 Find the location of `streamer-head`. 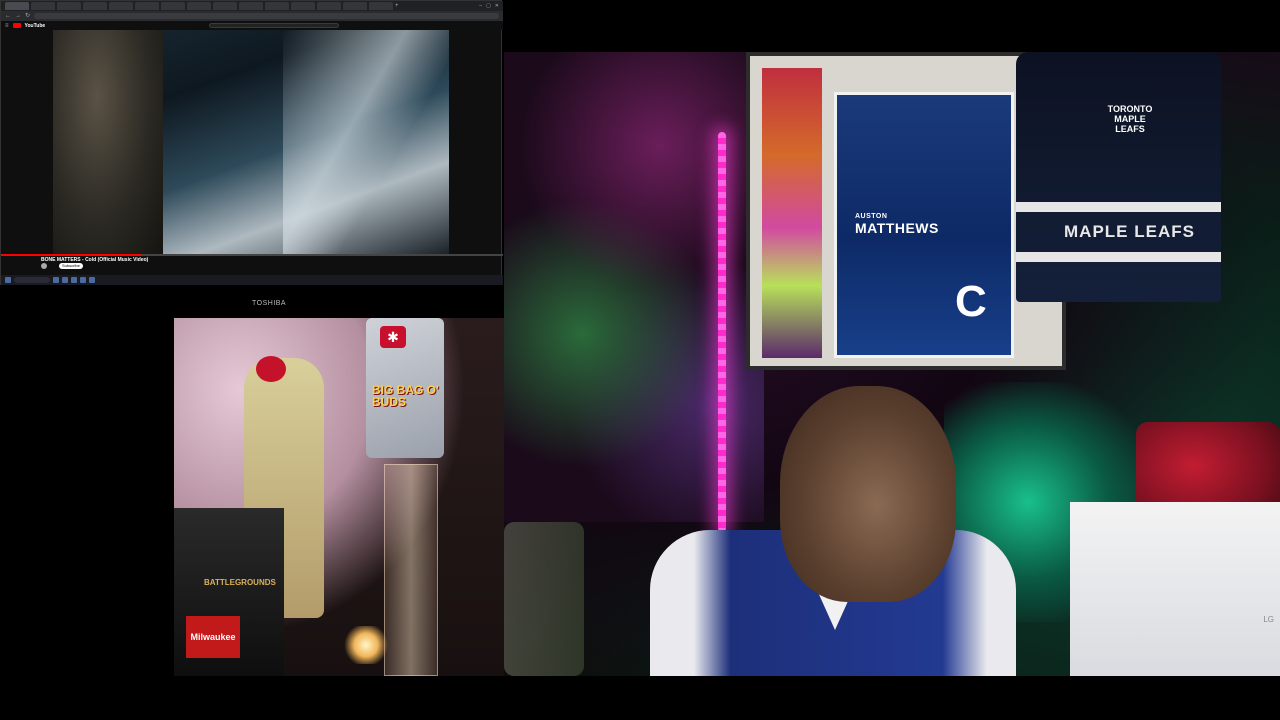

streamer-head is located at coordinates (868, 494).